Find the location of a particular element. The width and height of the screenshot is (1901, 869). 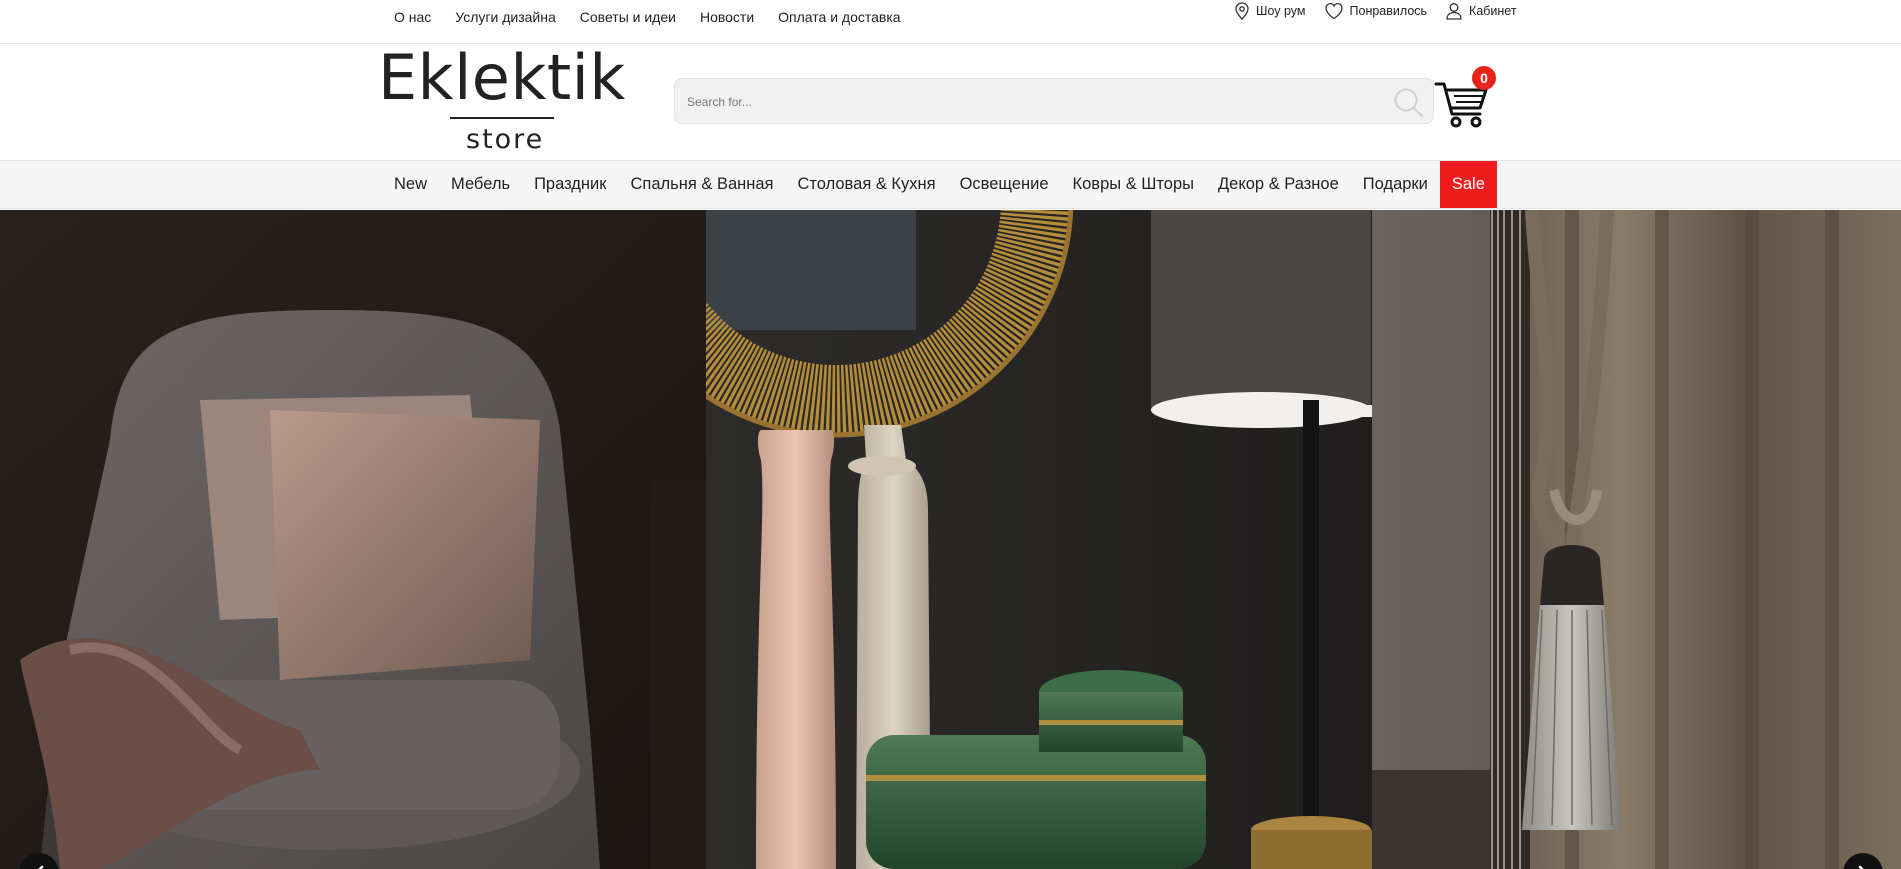

nav-about: О нас is located at coordinates (412, 17).